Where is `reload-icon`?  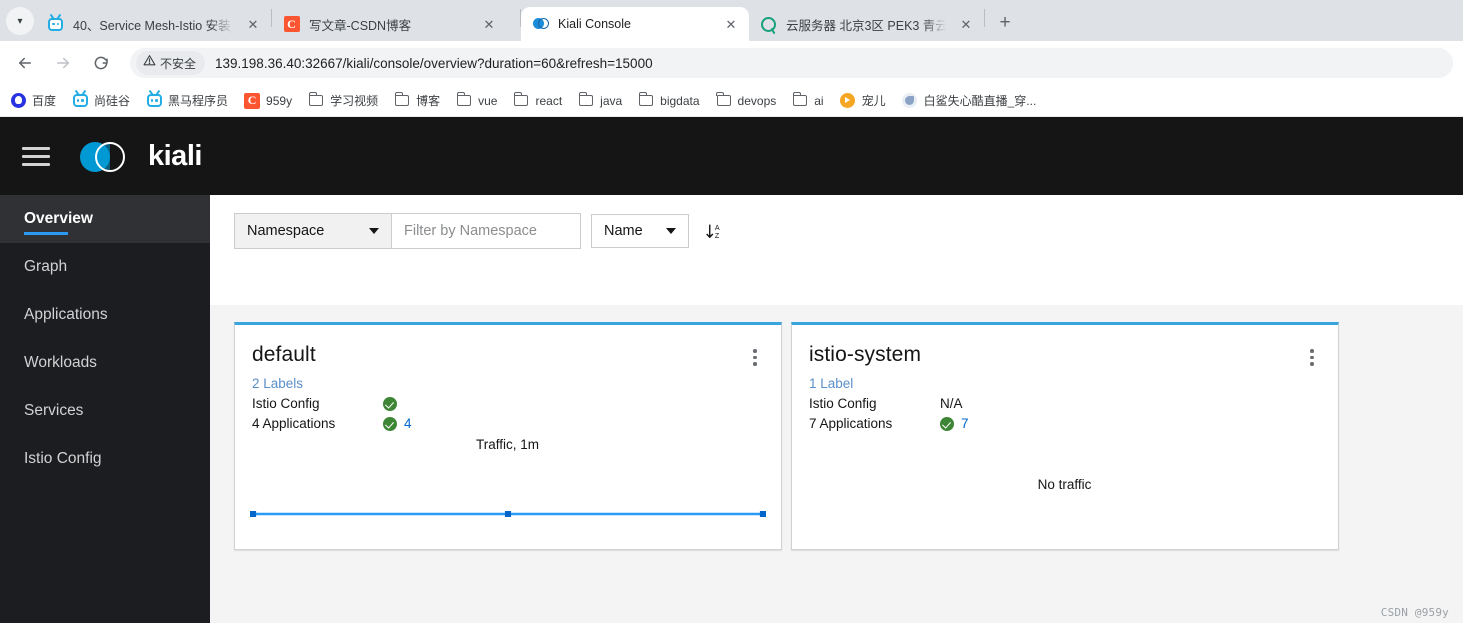 reload-icon is located at coordinates (101, 63).